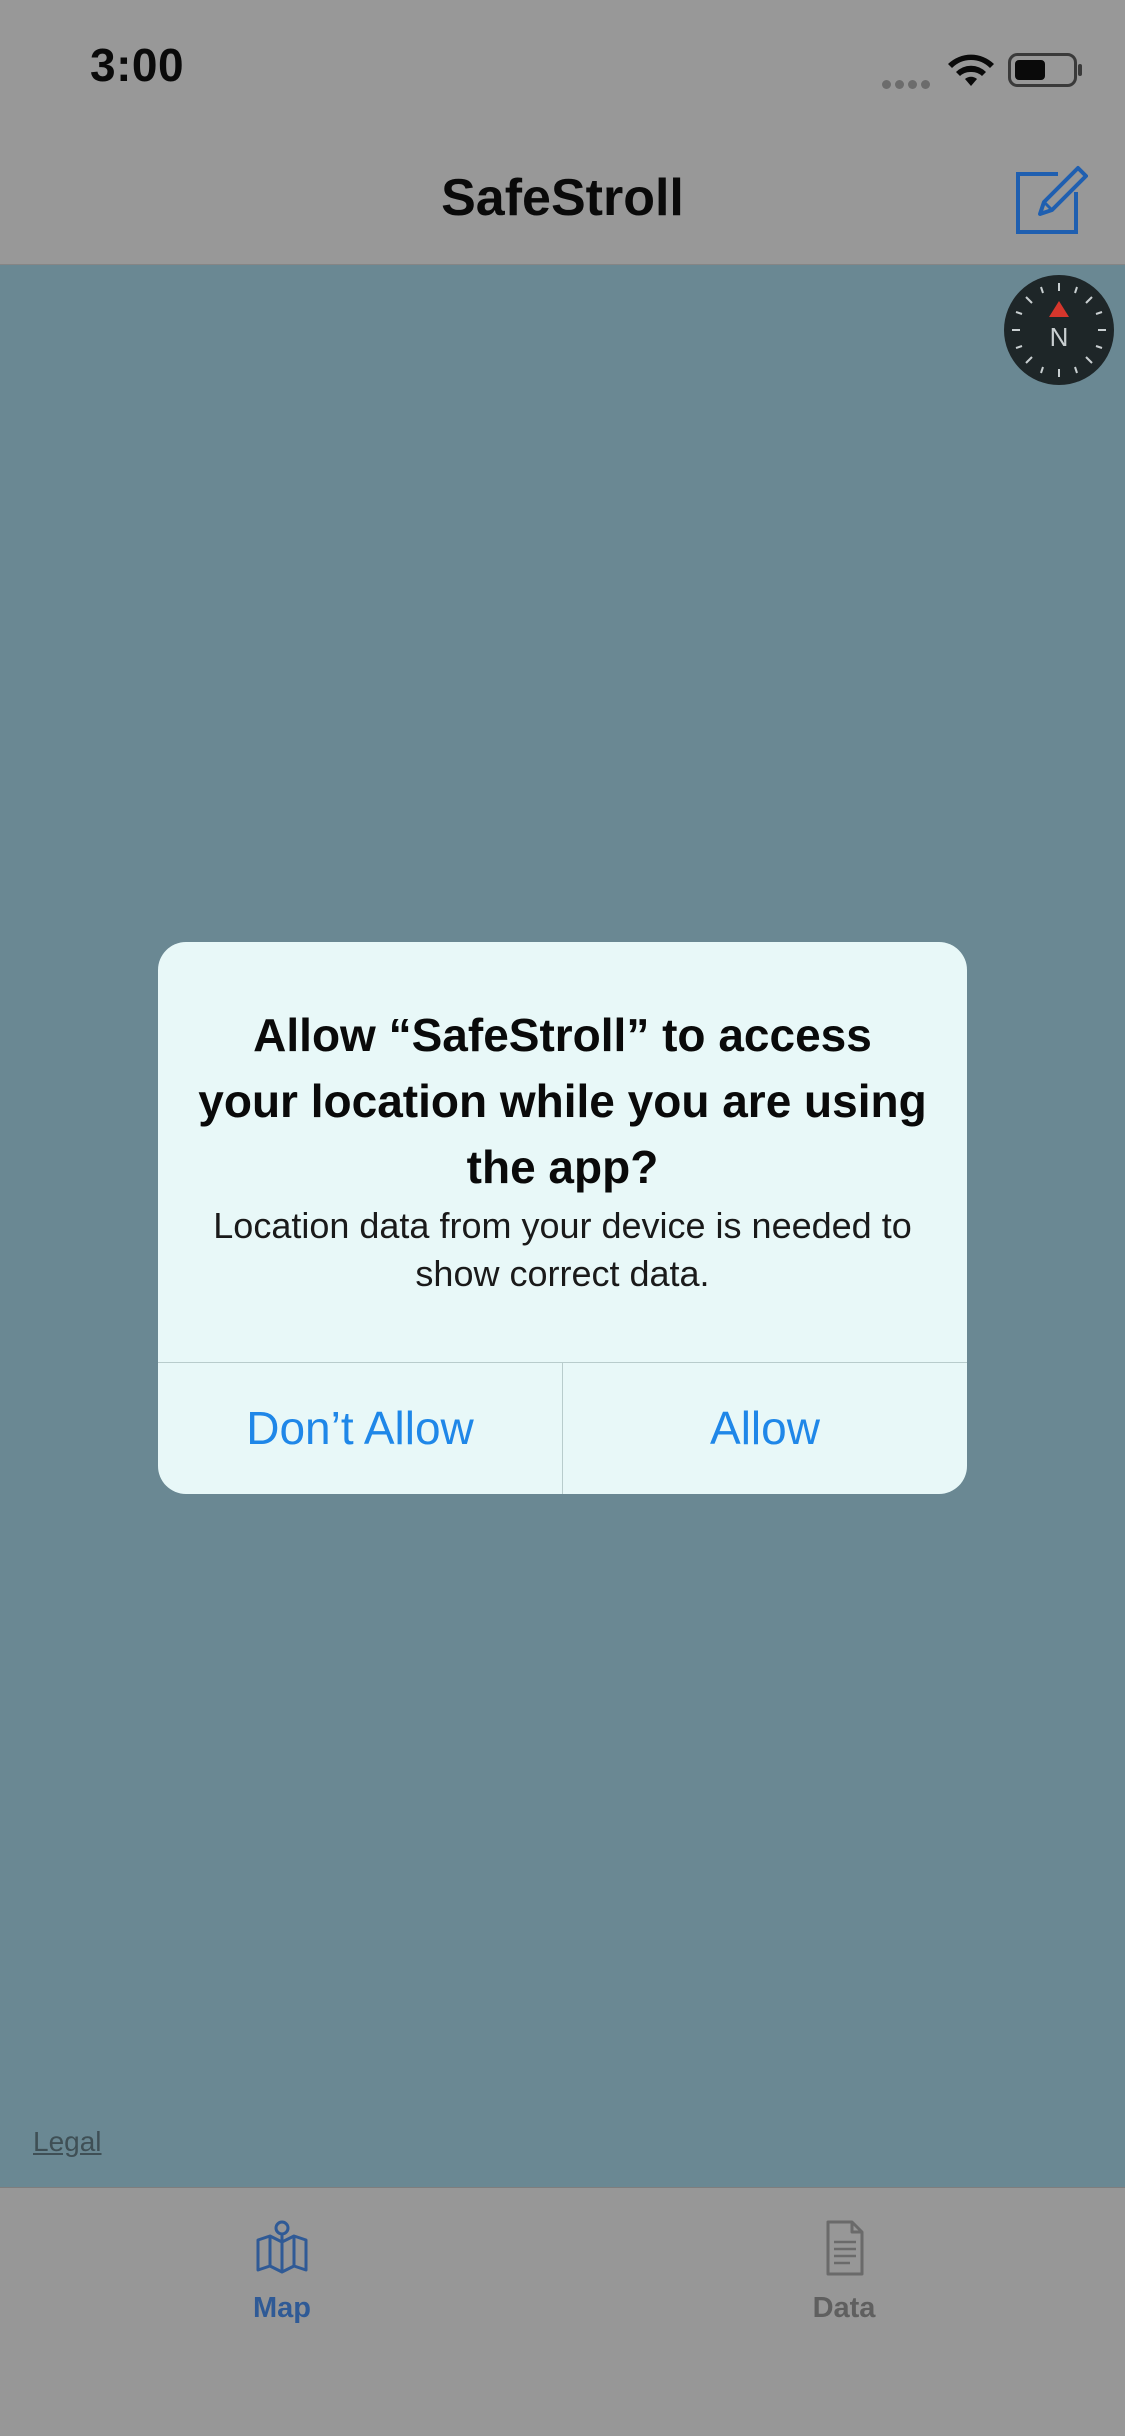 This screenshot has width=1125, height=2436. Describe the element at coordinates (765, 1428) in the screenshot. I see `allow-button: Allow` at that location.